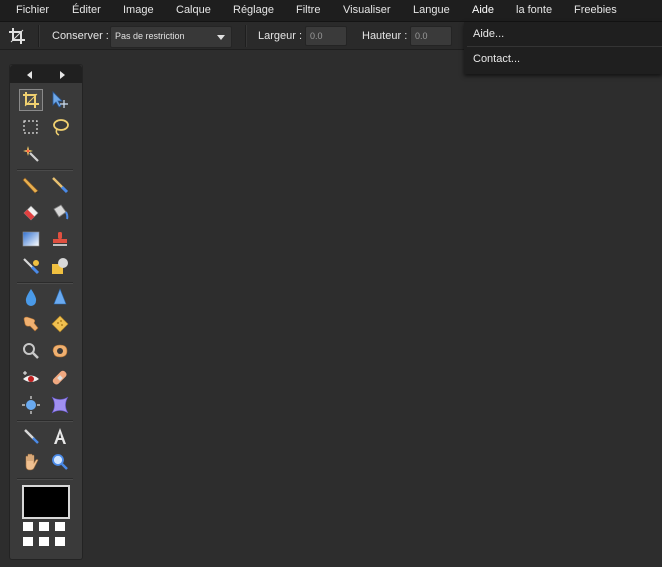 This screenshot has width=662, height=567. I want to click on menu-langue: Langue, so click(431, 10).